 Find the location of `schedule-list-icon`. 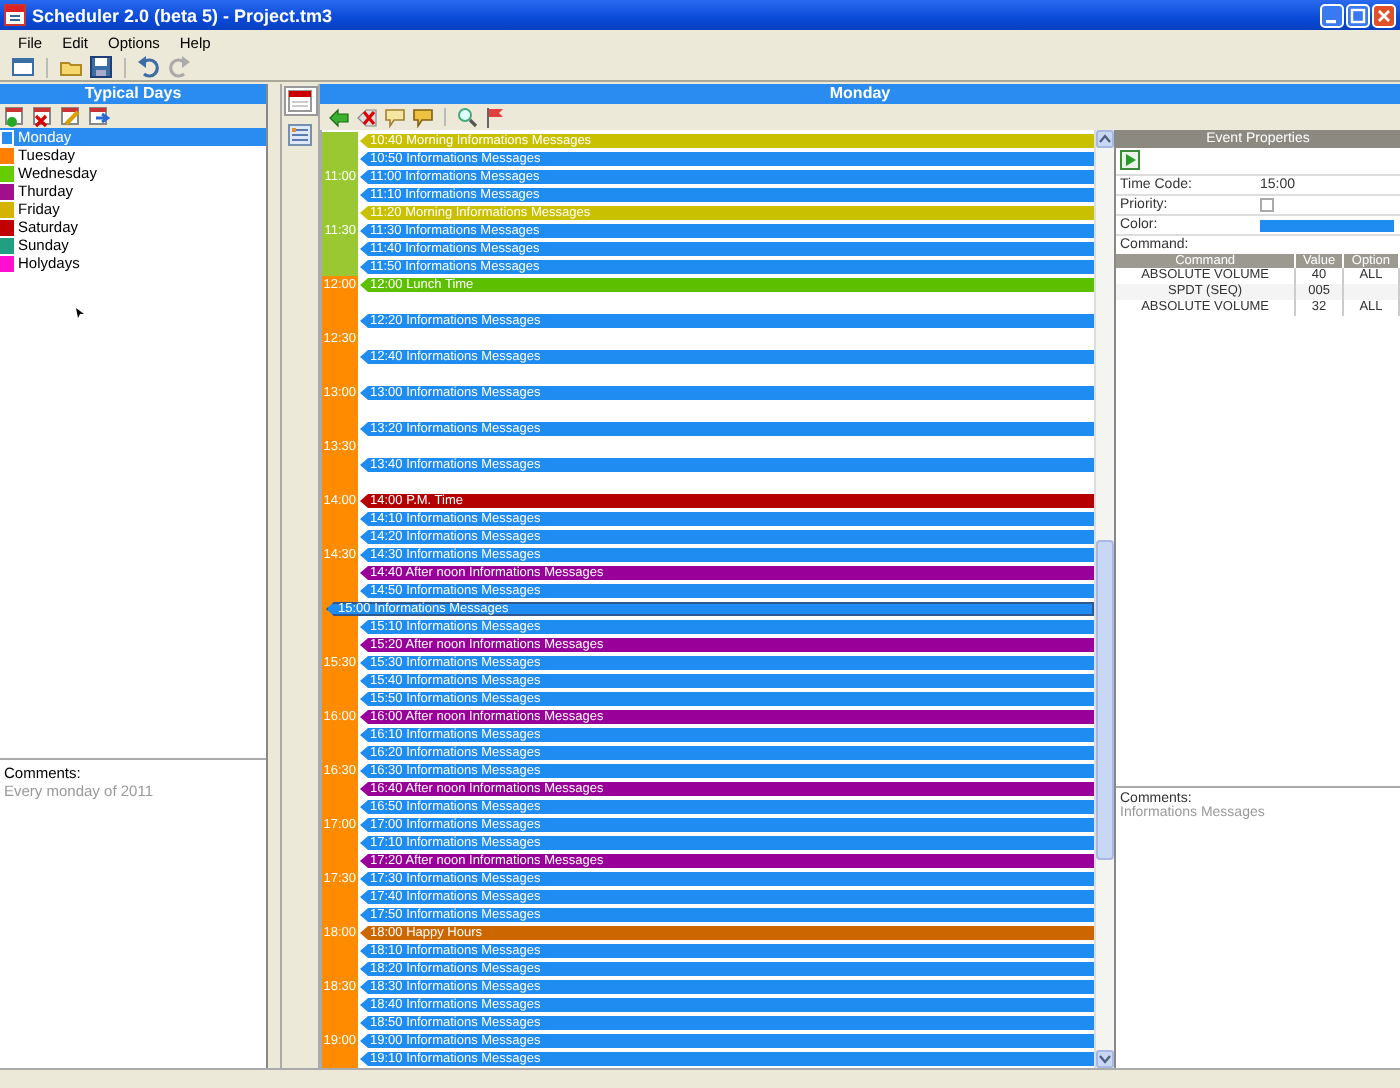

schedule-list-icon is located at coordinates (300, 135).